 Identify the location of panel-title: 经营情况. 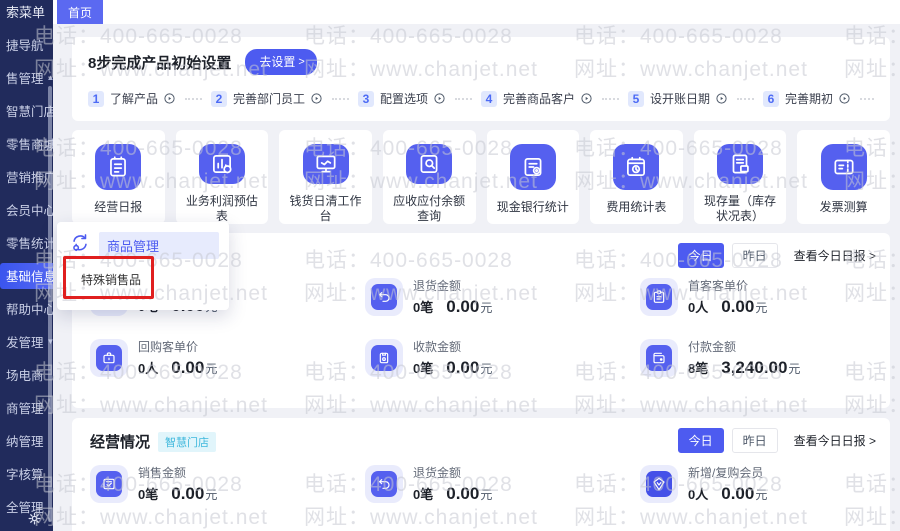
(120, 442).